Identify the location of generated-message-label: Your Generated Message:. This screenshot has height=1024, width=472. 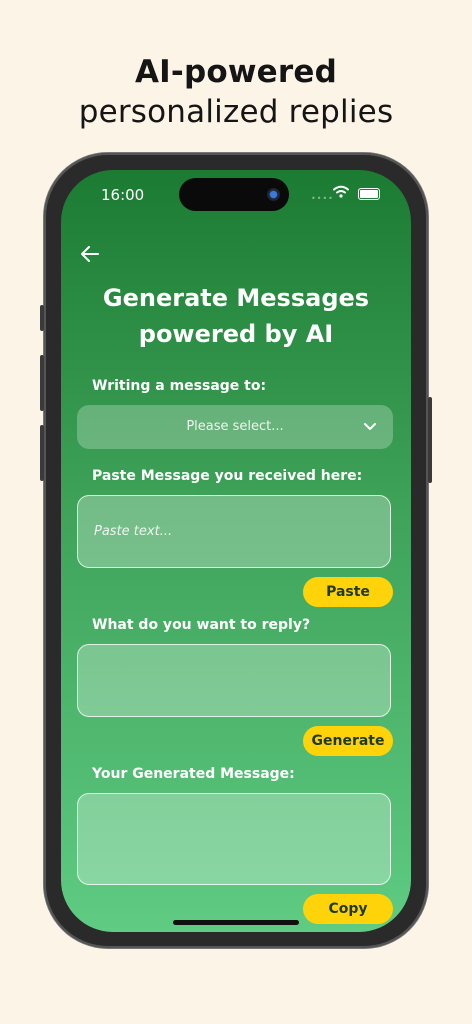
(193, 774).